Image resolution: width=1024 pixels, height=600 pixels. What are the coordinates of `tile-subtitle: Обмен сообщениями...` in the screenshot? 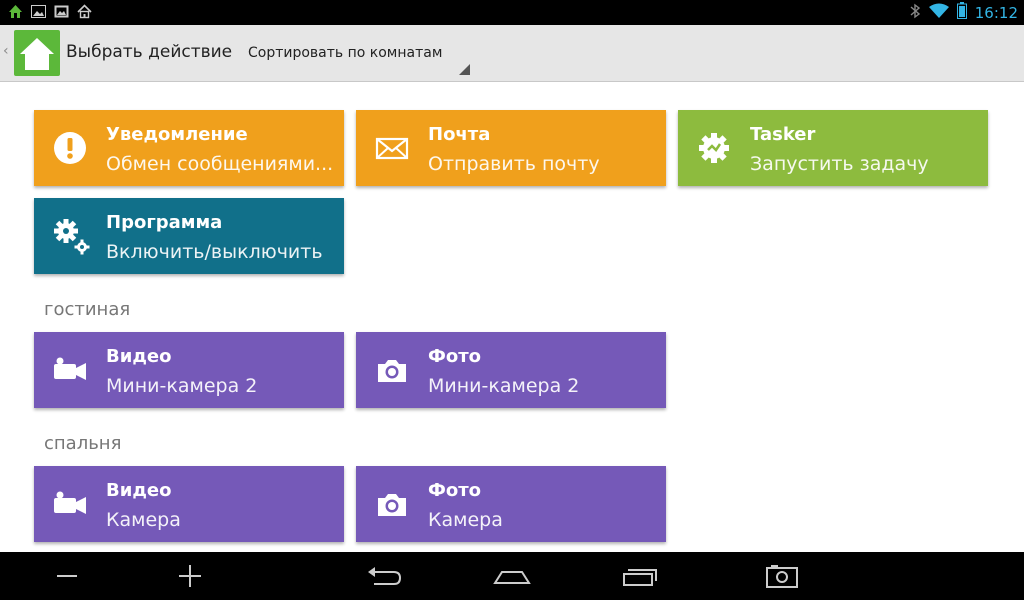 It's located at (220, 164).